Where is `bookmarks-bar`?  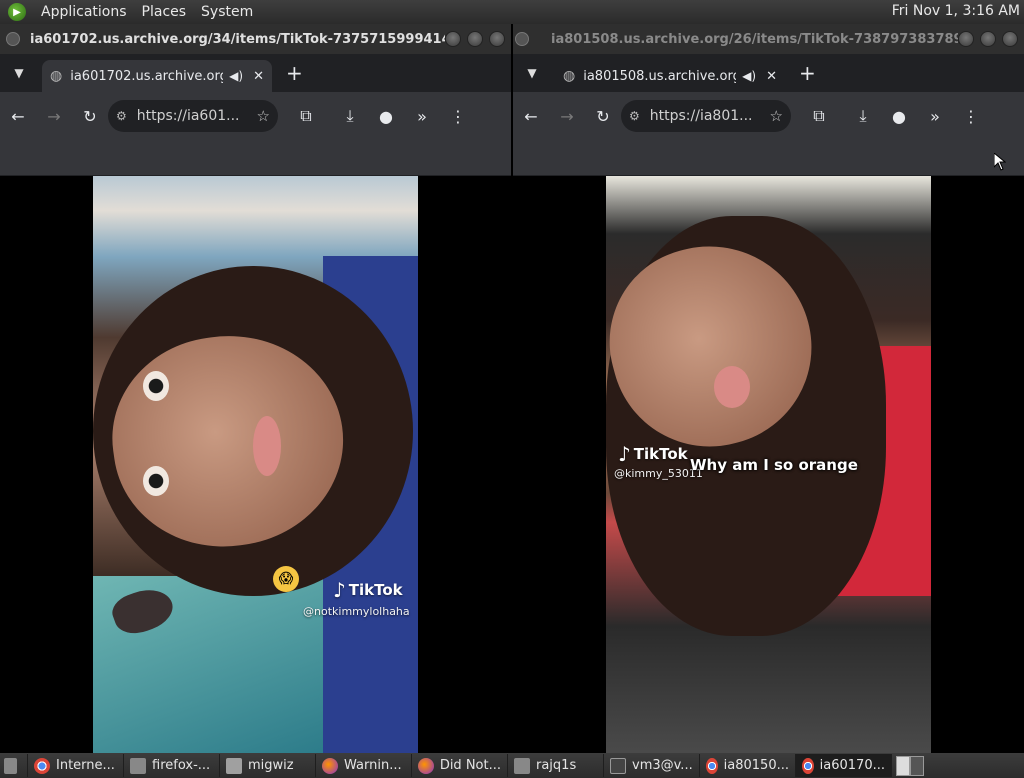
bookmarks-bar is located at coordinates (768, 158).